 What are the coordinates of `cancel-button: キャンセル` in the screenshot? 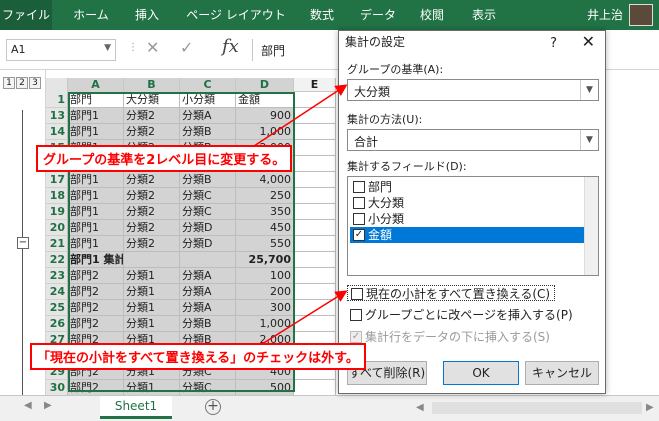 It's located at (562, 373).